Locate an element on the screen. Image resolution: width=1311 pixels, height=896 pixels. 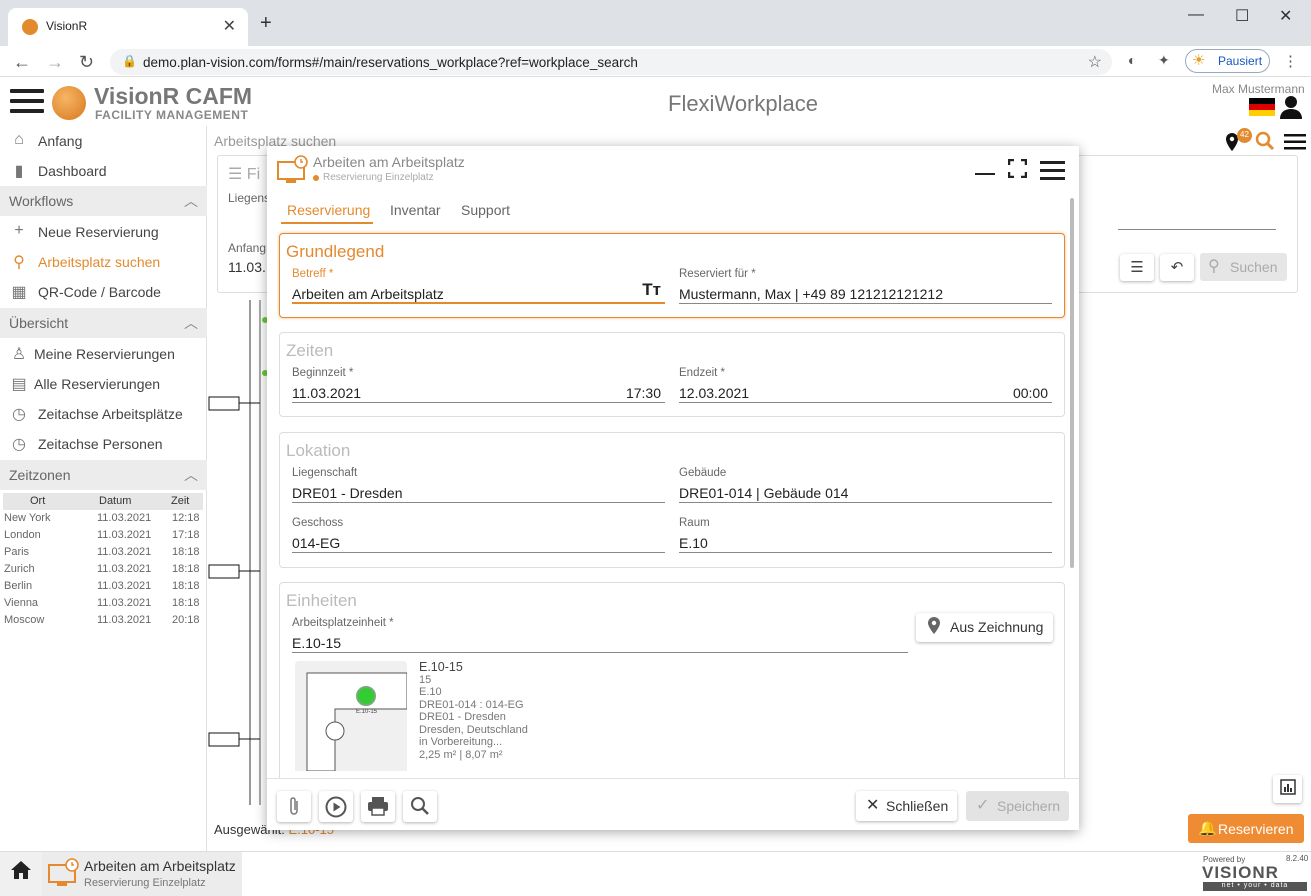
workflows-section-header: Workflows ︿ is located at coordinates (103, 201).